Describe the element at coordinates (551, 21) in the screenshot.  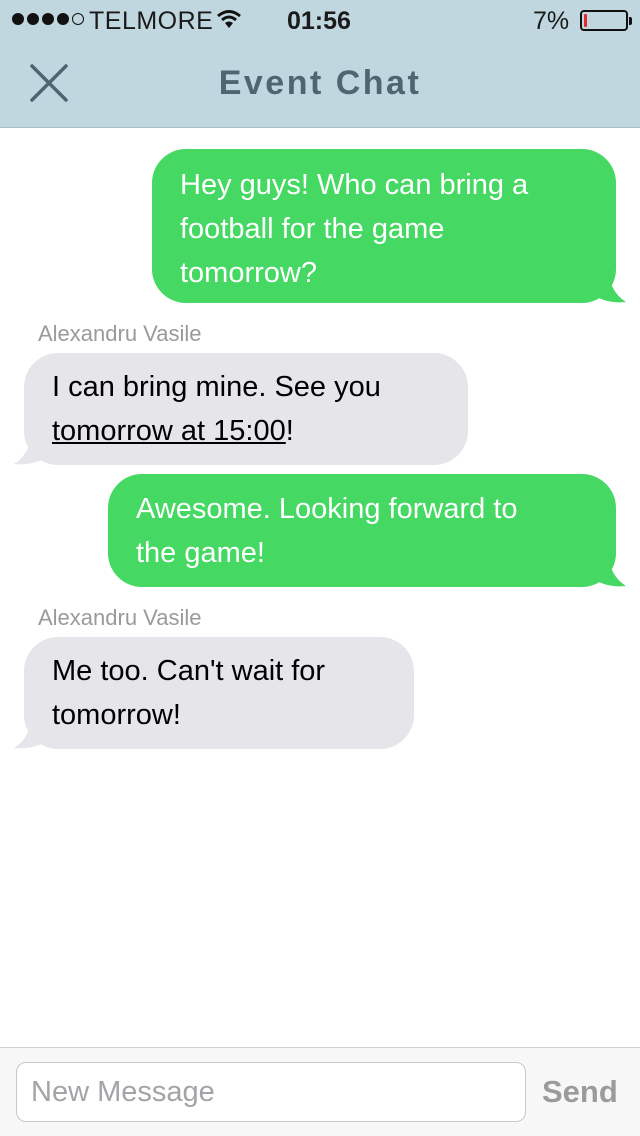
I see `battery-percent: 7%` at that location.